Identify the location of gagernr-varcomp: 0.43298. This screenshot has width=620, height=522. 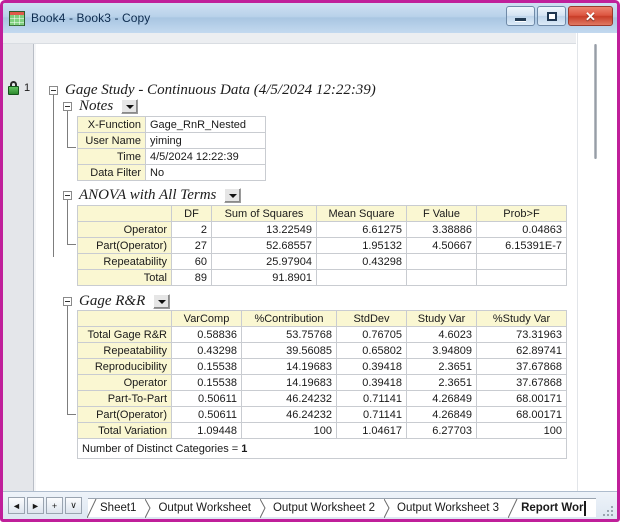
(206, 350).